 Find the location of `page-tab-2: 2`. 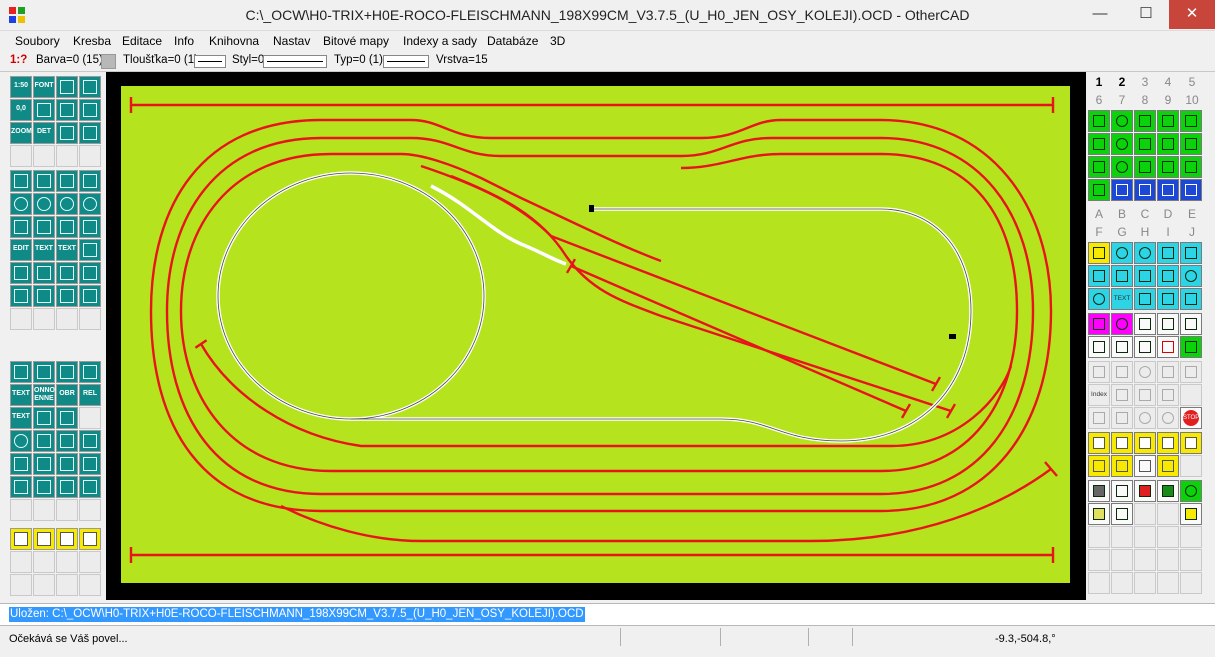

page-tab-2: 2 is located at coordinates (1122, 82).